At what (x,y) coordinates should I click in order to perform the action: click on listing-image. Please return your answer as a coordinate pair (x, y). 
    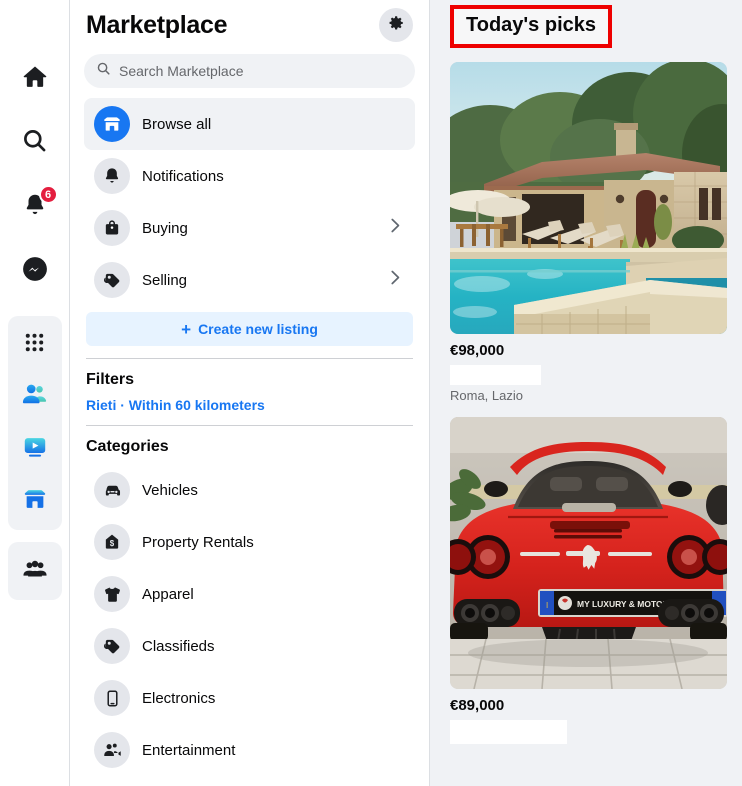
    Looking at the image, I should click on (588, 198).